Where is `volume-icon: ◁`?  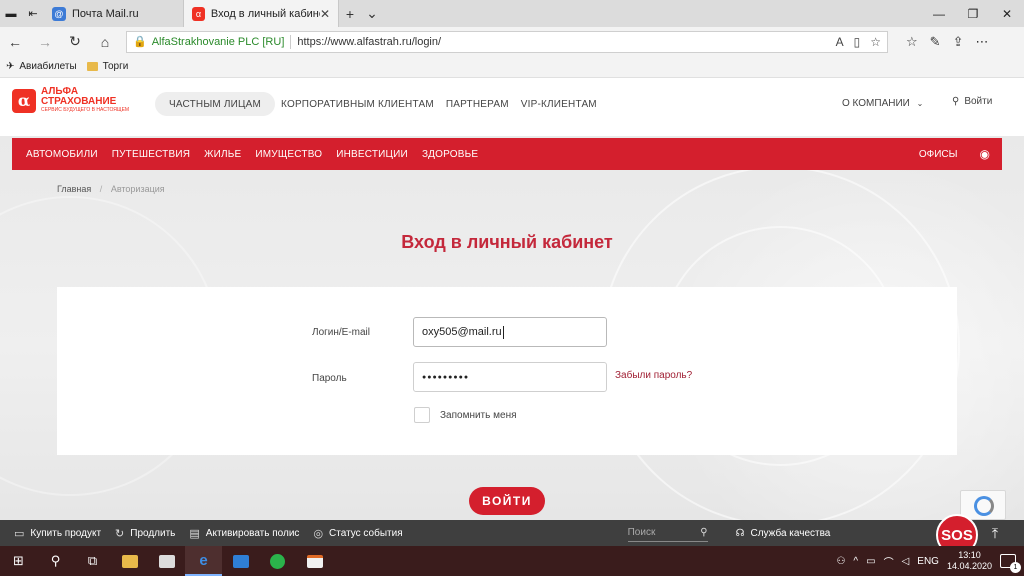
volume-icon: ◁ is located at coordinates (906, 561).